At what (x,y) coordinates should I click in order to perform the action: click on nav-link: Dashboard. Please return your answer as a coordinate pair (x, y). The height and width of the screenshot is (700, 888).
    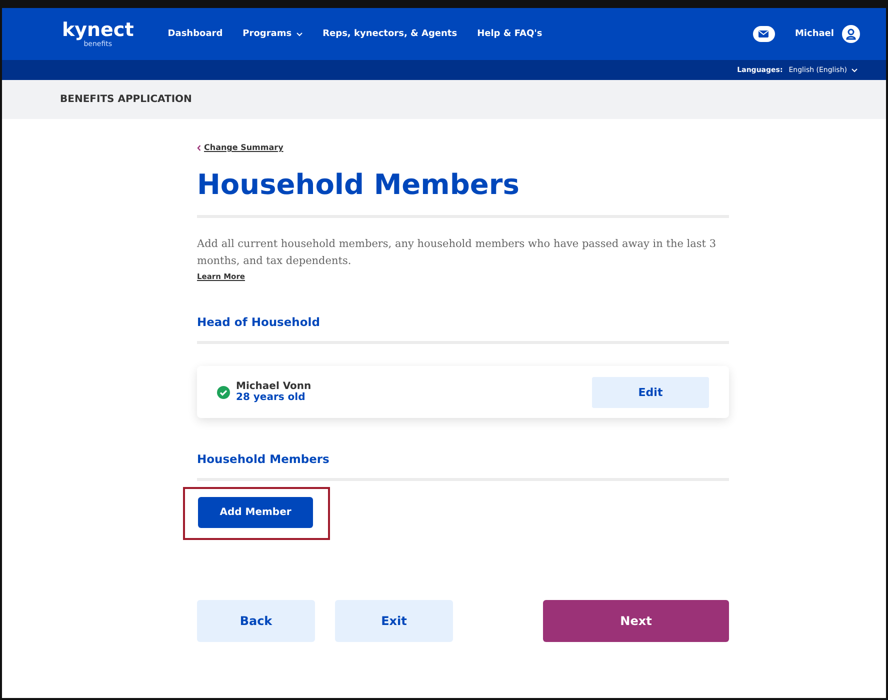
    Looking at the image, I should click on (195, 34).